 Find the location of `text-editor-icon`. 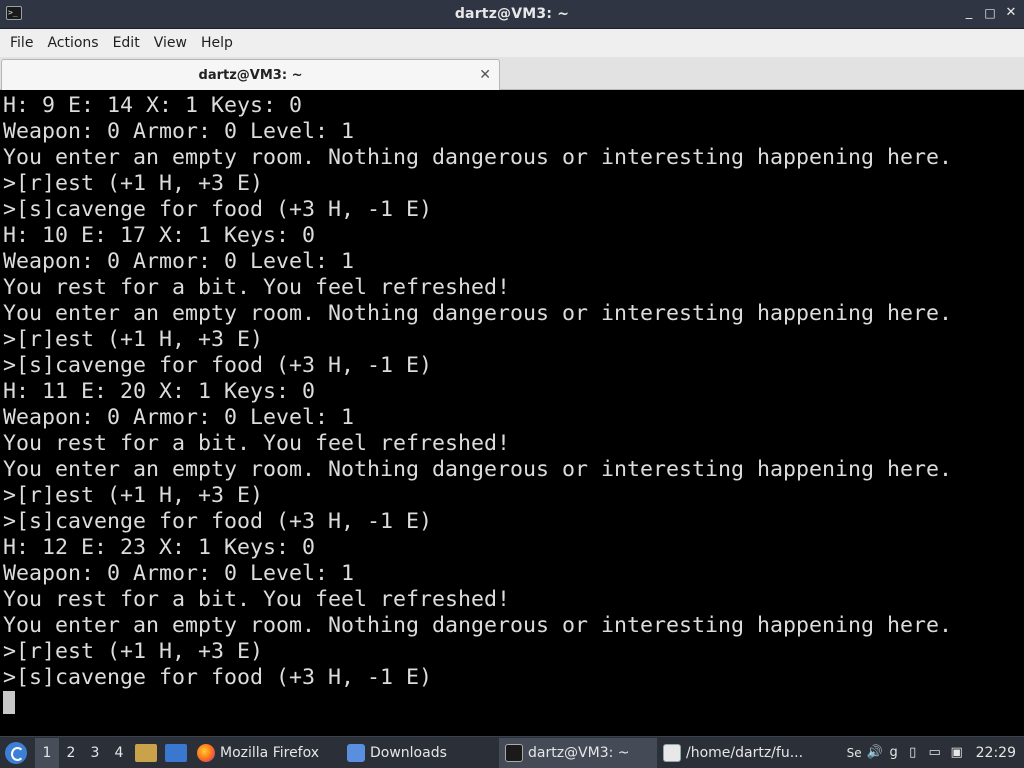

text-editor-icon is located at coordinates (672, 752).